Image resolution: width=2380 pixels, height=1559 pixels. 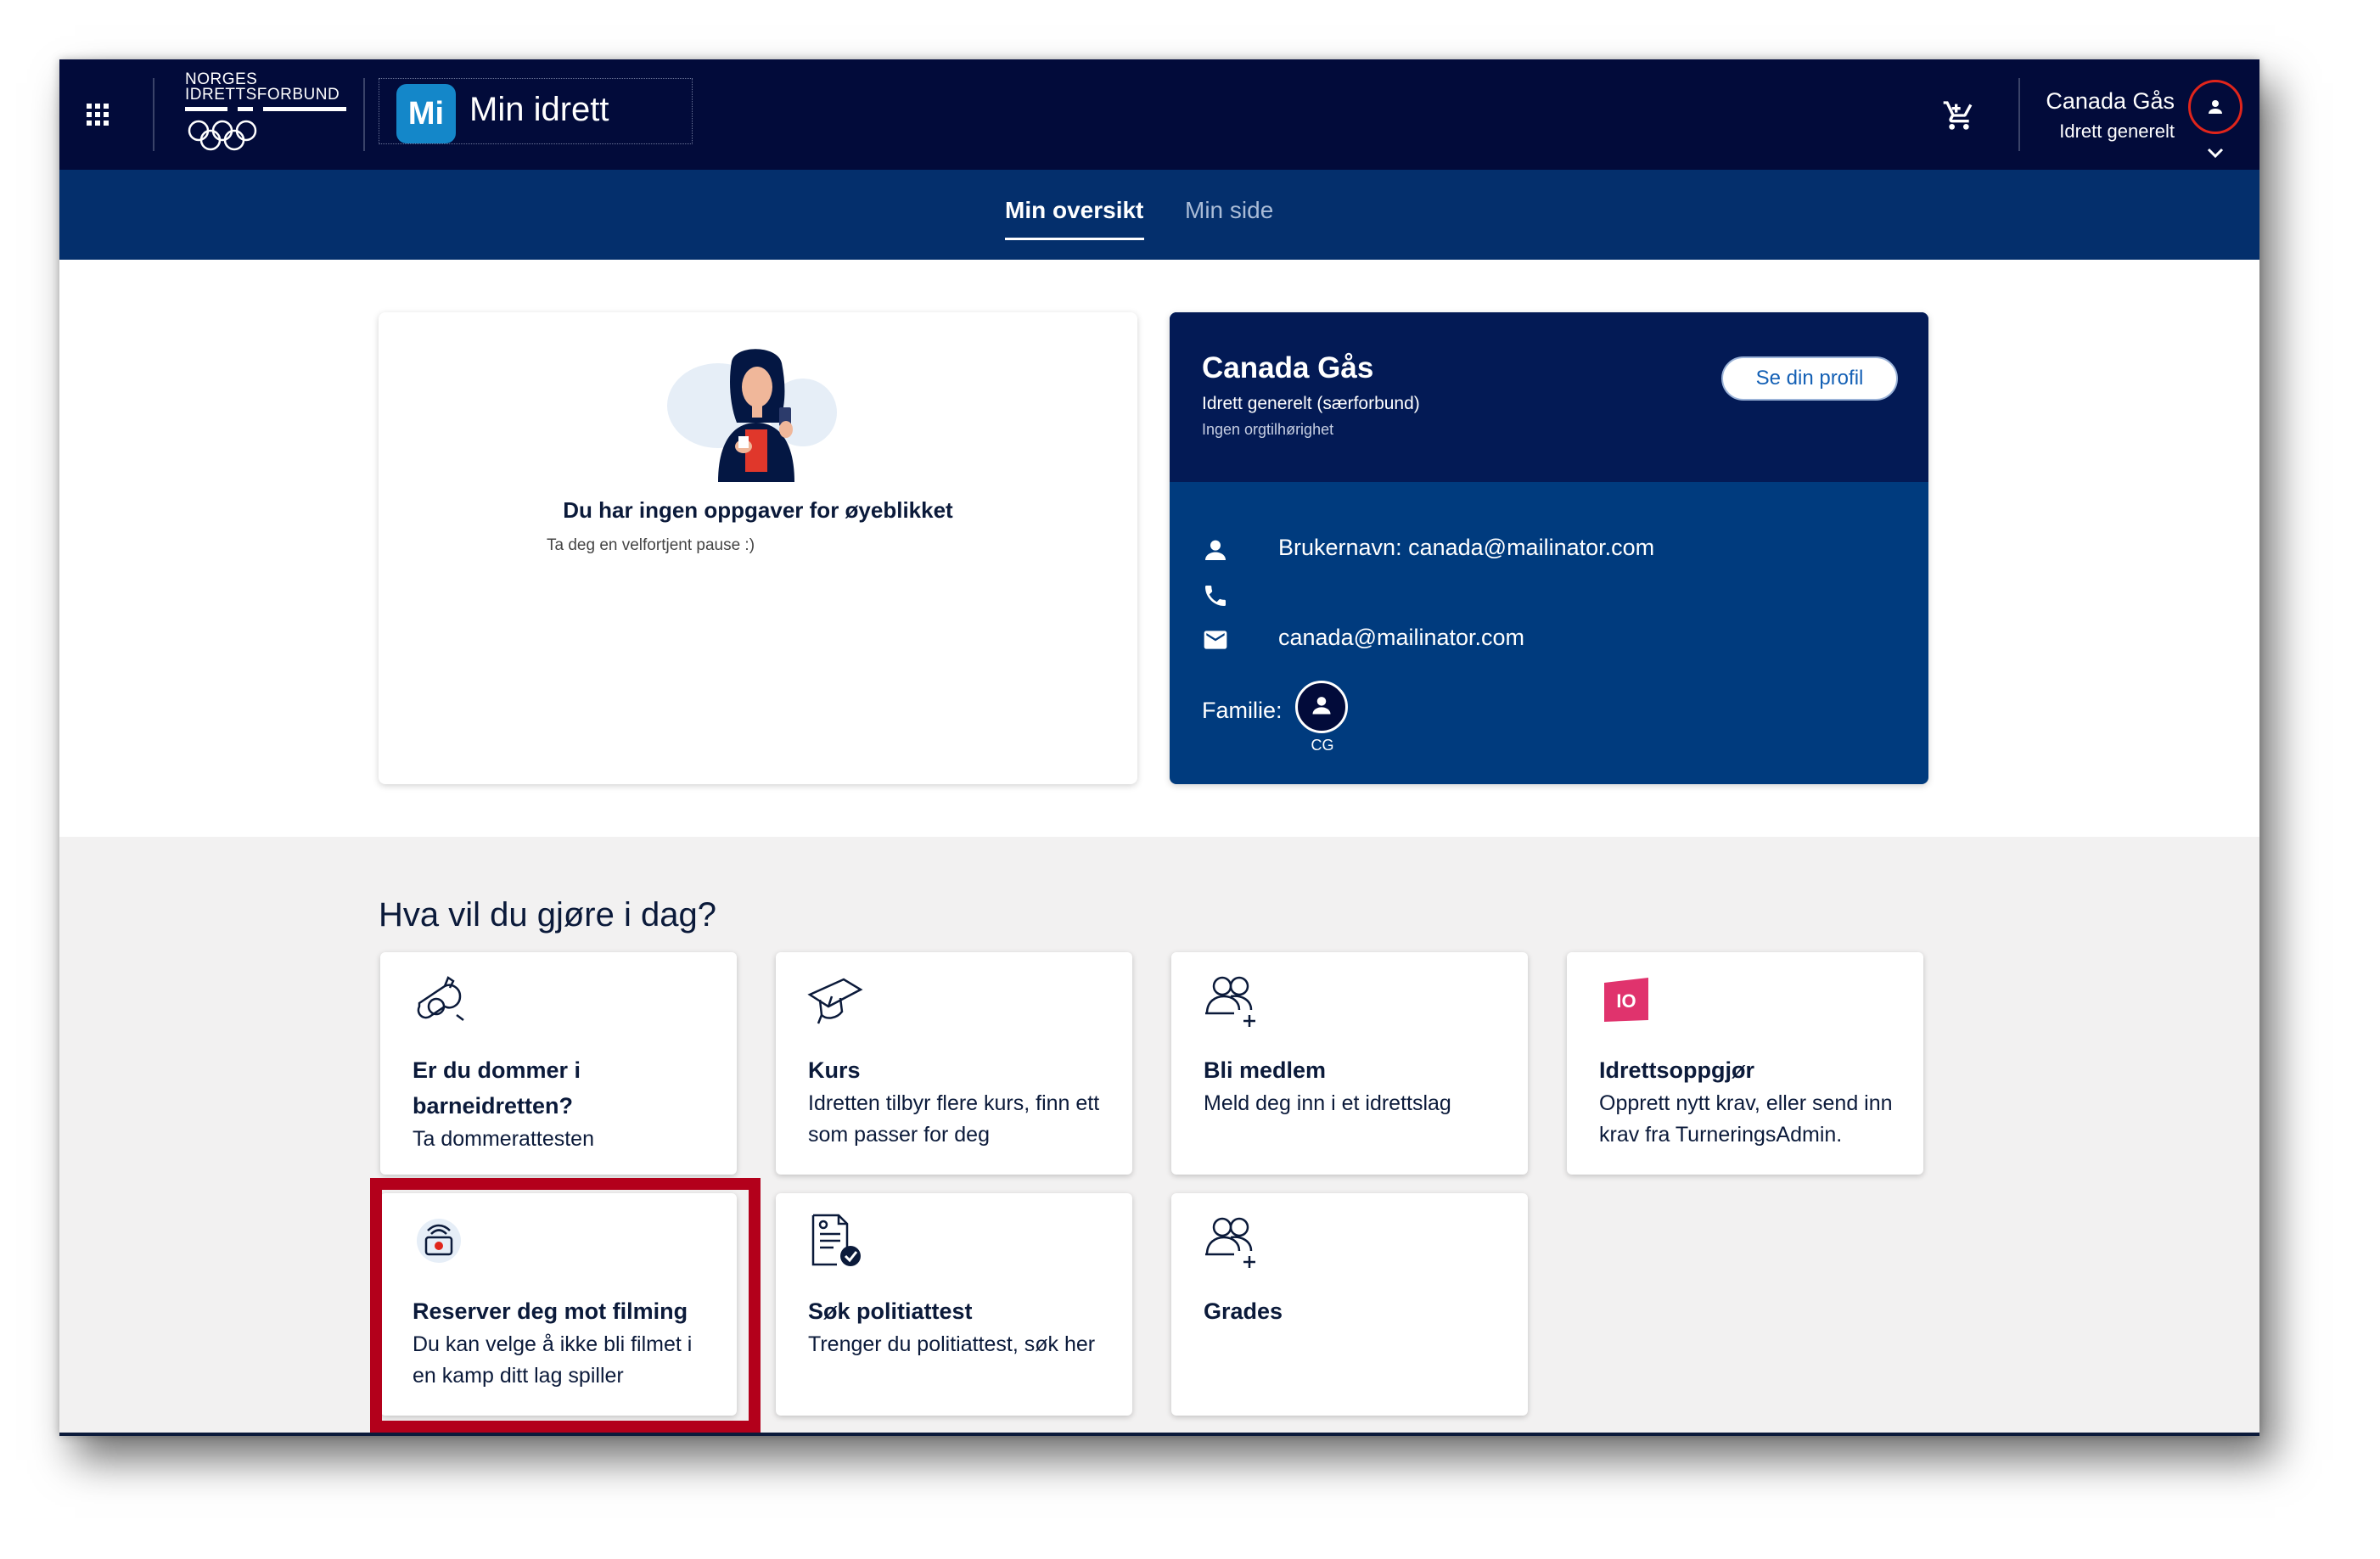 What do you see at coordinates (1288, 367) in the screenshot?
I see `profile-name: Canada Gås` at bounding box center [1288, 367].